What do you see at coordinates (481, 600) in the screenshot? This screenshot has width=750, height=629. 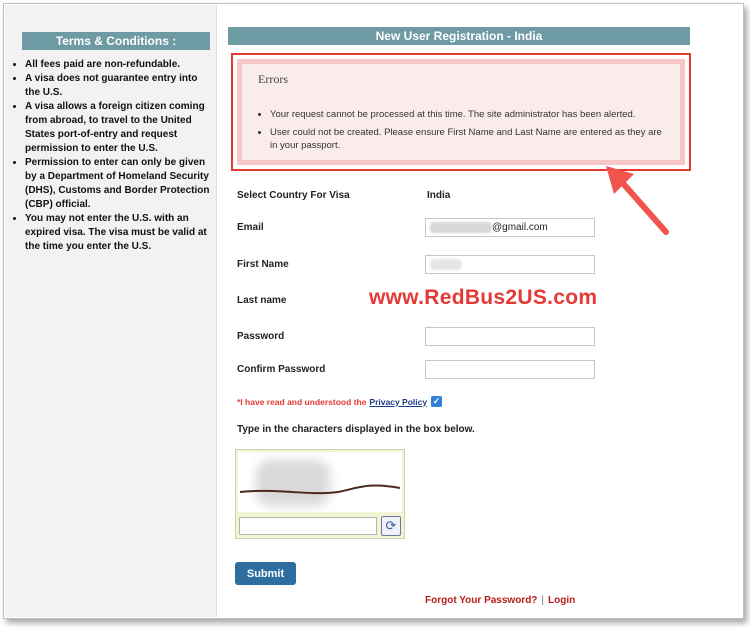 I see `forgot-password-link: Forgot Your Password?` at bounding box center [481, 600].